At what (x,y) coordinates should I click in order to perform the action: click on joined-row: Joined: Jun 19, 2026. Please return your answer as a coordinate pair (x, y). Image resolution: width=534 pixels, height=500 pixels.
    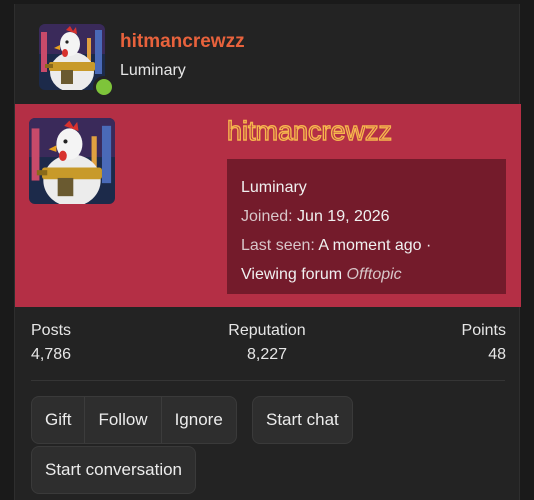
    Looking at the image, I should click on (366, 216).